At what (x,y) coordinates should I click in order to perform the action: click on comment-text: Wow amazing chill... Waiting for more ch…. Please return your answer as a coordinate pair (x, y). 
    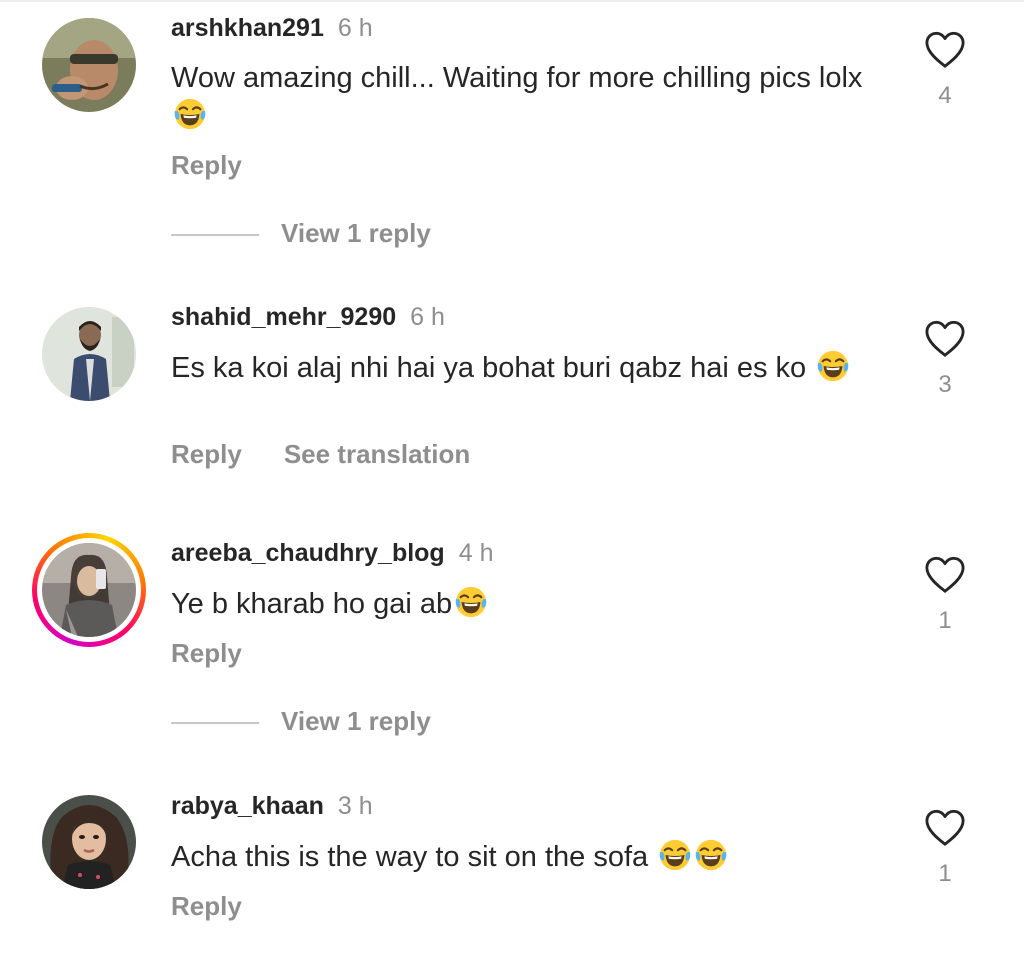
    Looking at the image, I should click on (531, 97).